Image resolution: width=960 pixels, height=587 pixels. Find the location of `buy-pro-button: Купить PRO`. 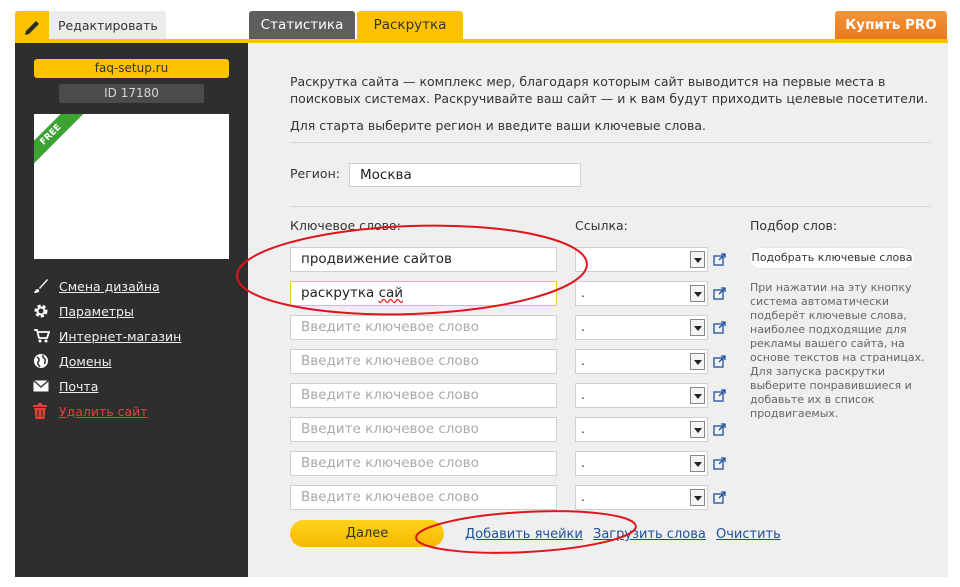

buy-pro-button: Купить PRO is located at coordinates (891, 25).